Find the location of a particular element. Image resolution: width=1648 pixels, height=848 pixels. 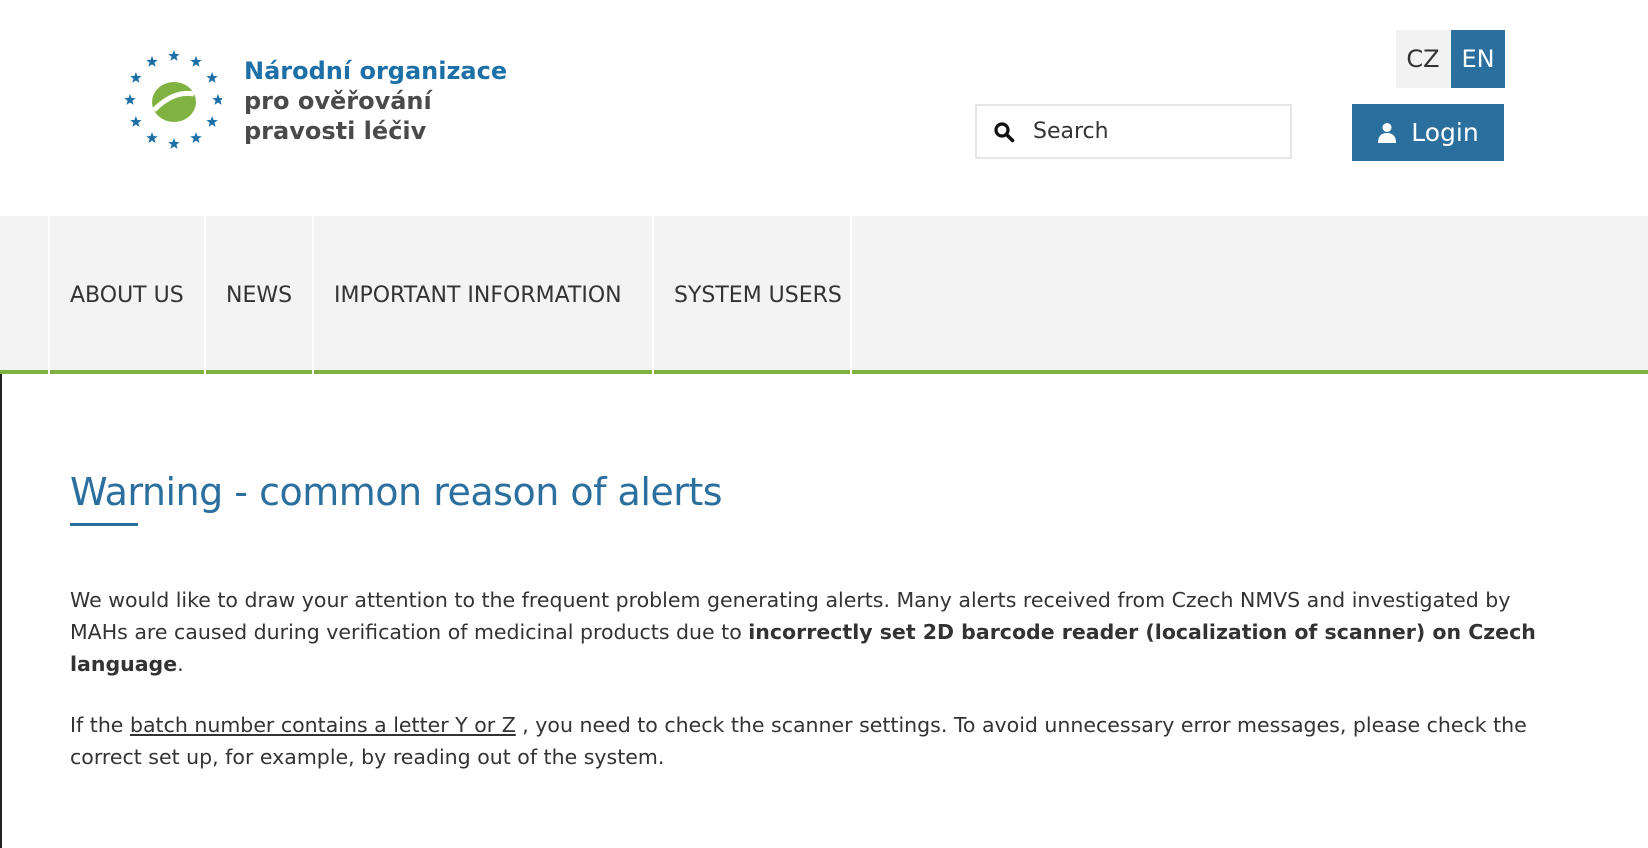

logo-line-2: pro ověřování is located at coordinates (338, 101).